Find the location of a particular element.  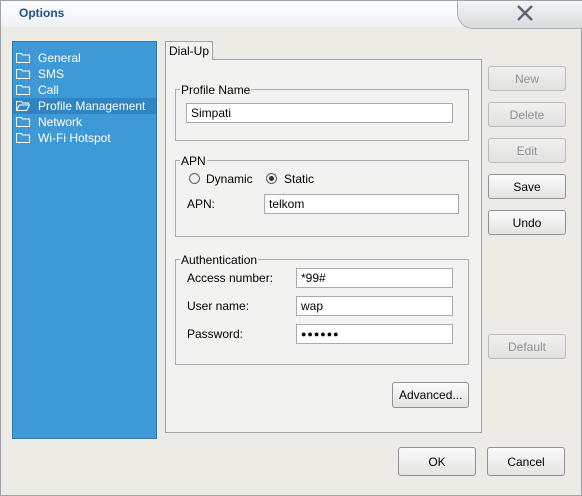

sidebar-item-call: Call is located at coordinates (84, 90).